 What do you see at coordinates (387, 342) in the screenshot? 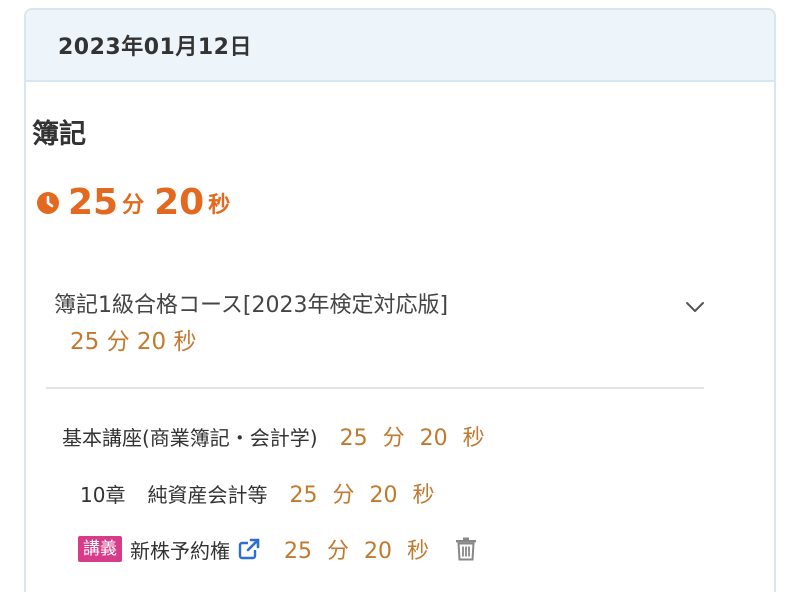
I see `course-time: 25 分 20 秒` at bounding box center [387, 342].